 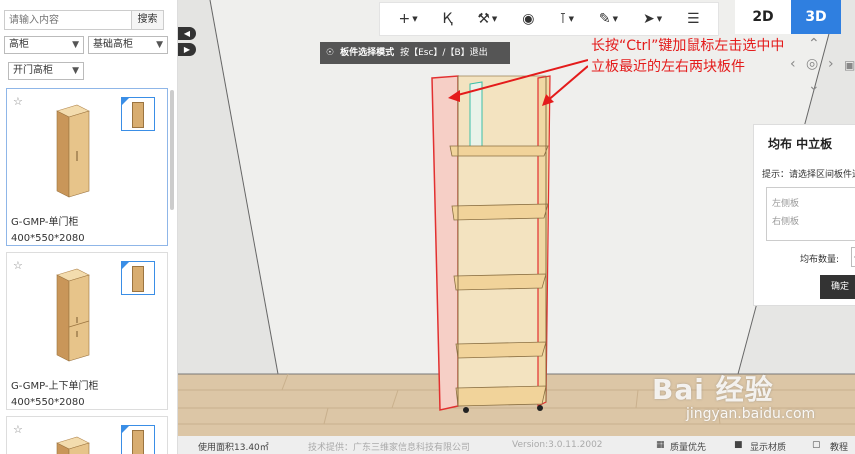 What do you see at coordinates (713, 389) in the screenshot?
I see `watermark-logo: Bai 经验` at bounding box center [713, 389].